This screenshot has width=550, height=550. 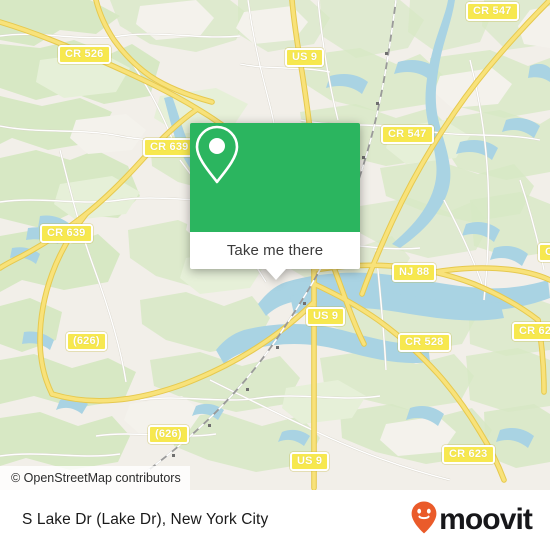 What do you see at coordinates (275, 177) in the screenshot?
I see `popup-image-placeholder` at bounding box center [275, 177].